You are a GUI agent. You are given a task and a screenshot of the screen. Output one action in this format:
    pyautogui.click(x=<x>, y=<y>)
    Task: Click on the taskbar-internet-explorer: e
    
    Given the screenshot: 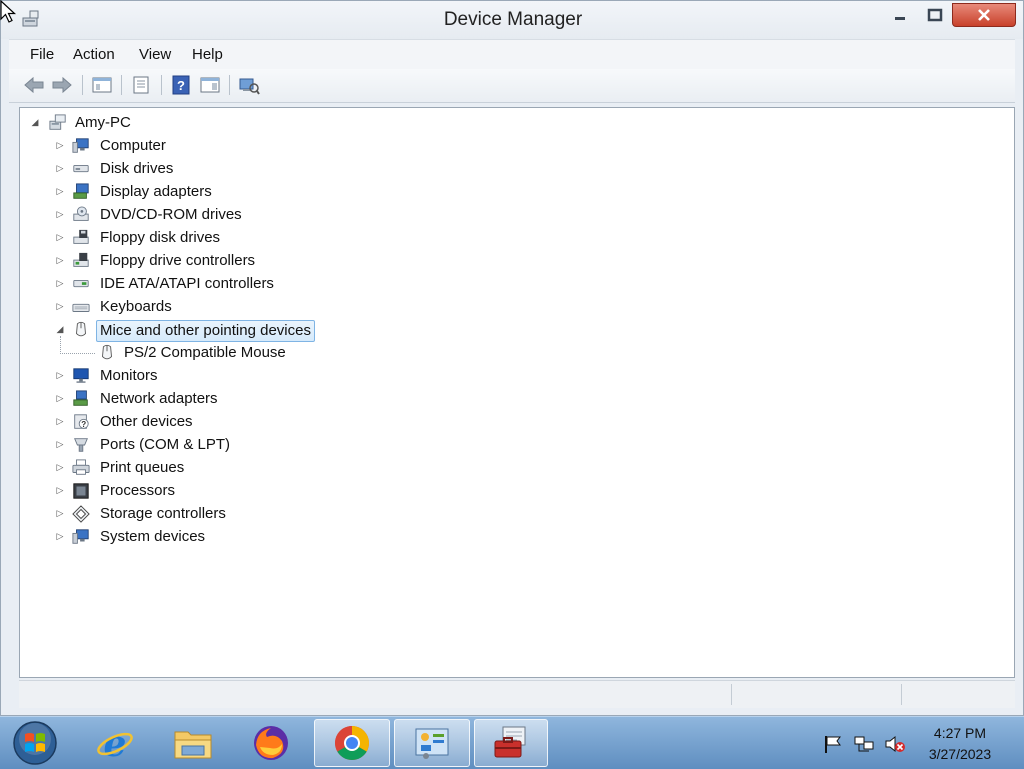 What is the action you would take?
    pyautogui.click(x=115, y=743)
    